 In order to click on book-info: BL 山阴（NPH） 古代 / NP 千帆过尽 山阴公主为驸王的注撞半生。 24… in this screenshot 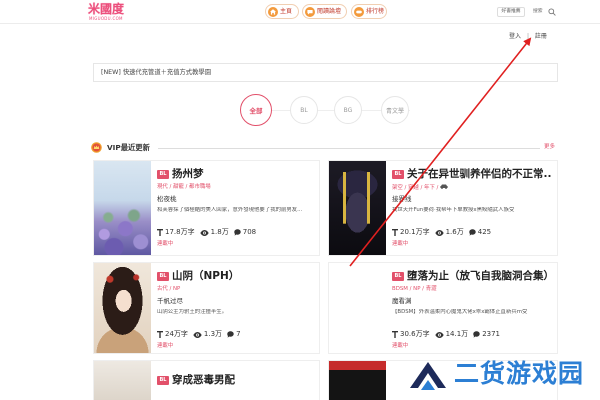, I will do `click(235, 308)`.